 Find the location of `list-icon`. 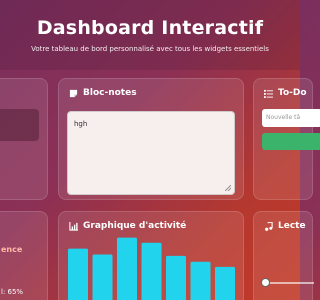

list-icon is located at coordinates (268, 93).